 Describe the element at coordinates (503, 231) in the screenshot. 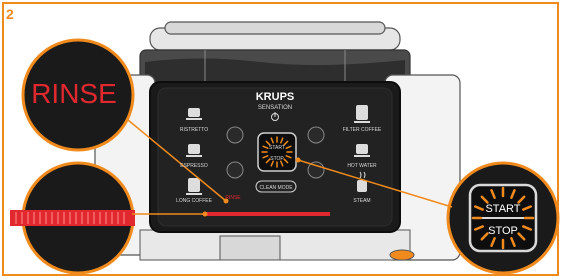

I see `zoom-stop-label: STOP` at that location.